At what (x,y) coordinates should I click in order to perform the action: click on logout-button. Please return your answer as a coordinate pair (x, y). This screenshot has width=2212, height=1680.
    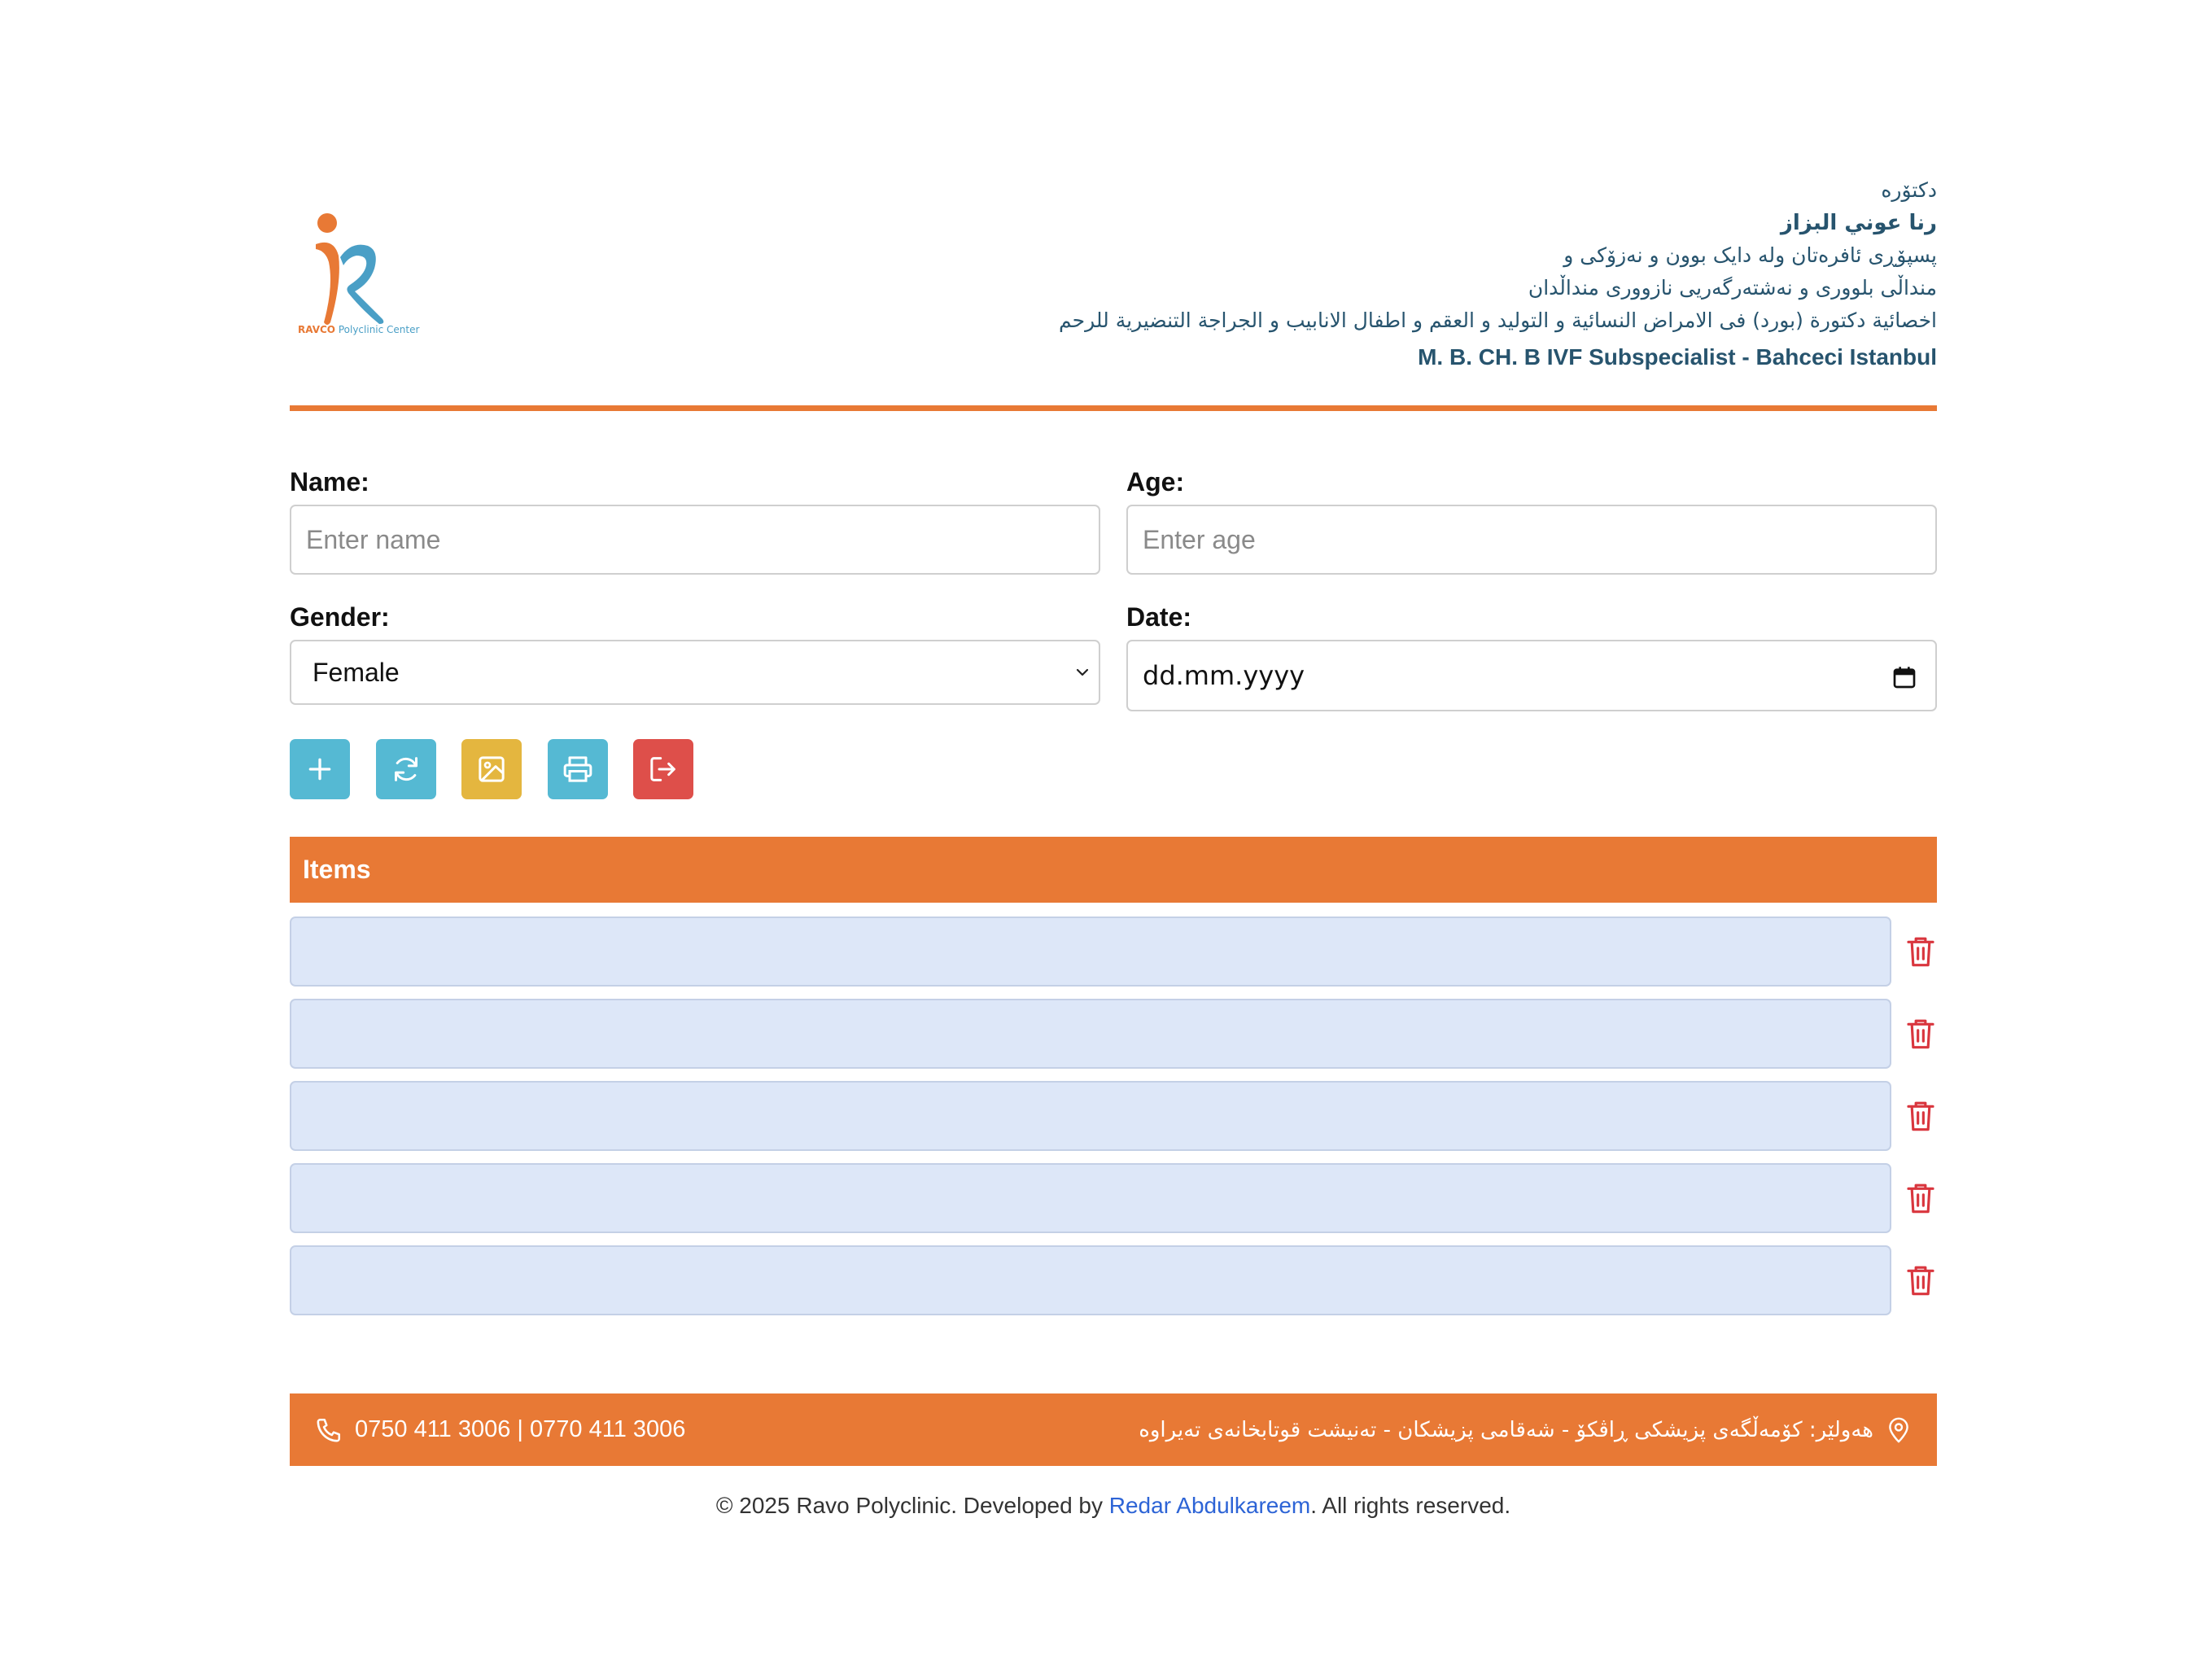
    Looking at the image, I should click on (663, 769).